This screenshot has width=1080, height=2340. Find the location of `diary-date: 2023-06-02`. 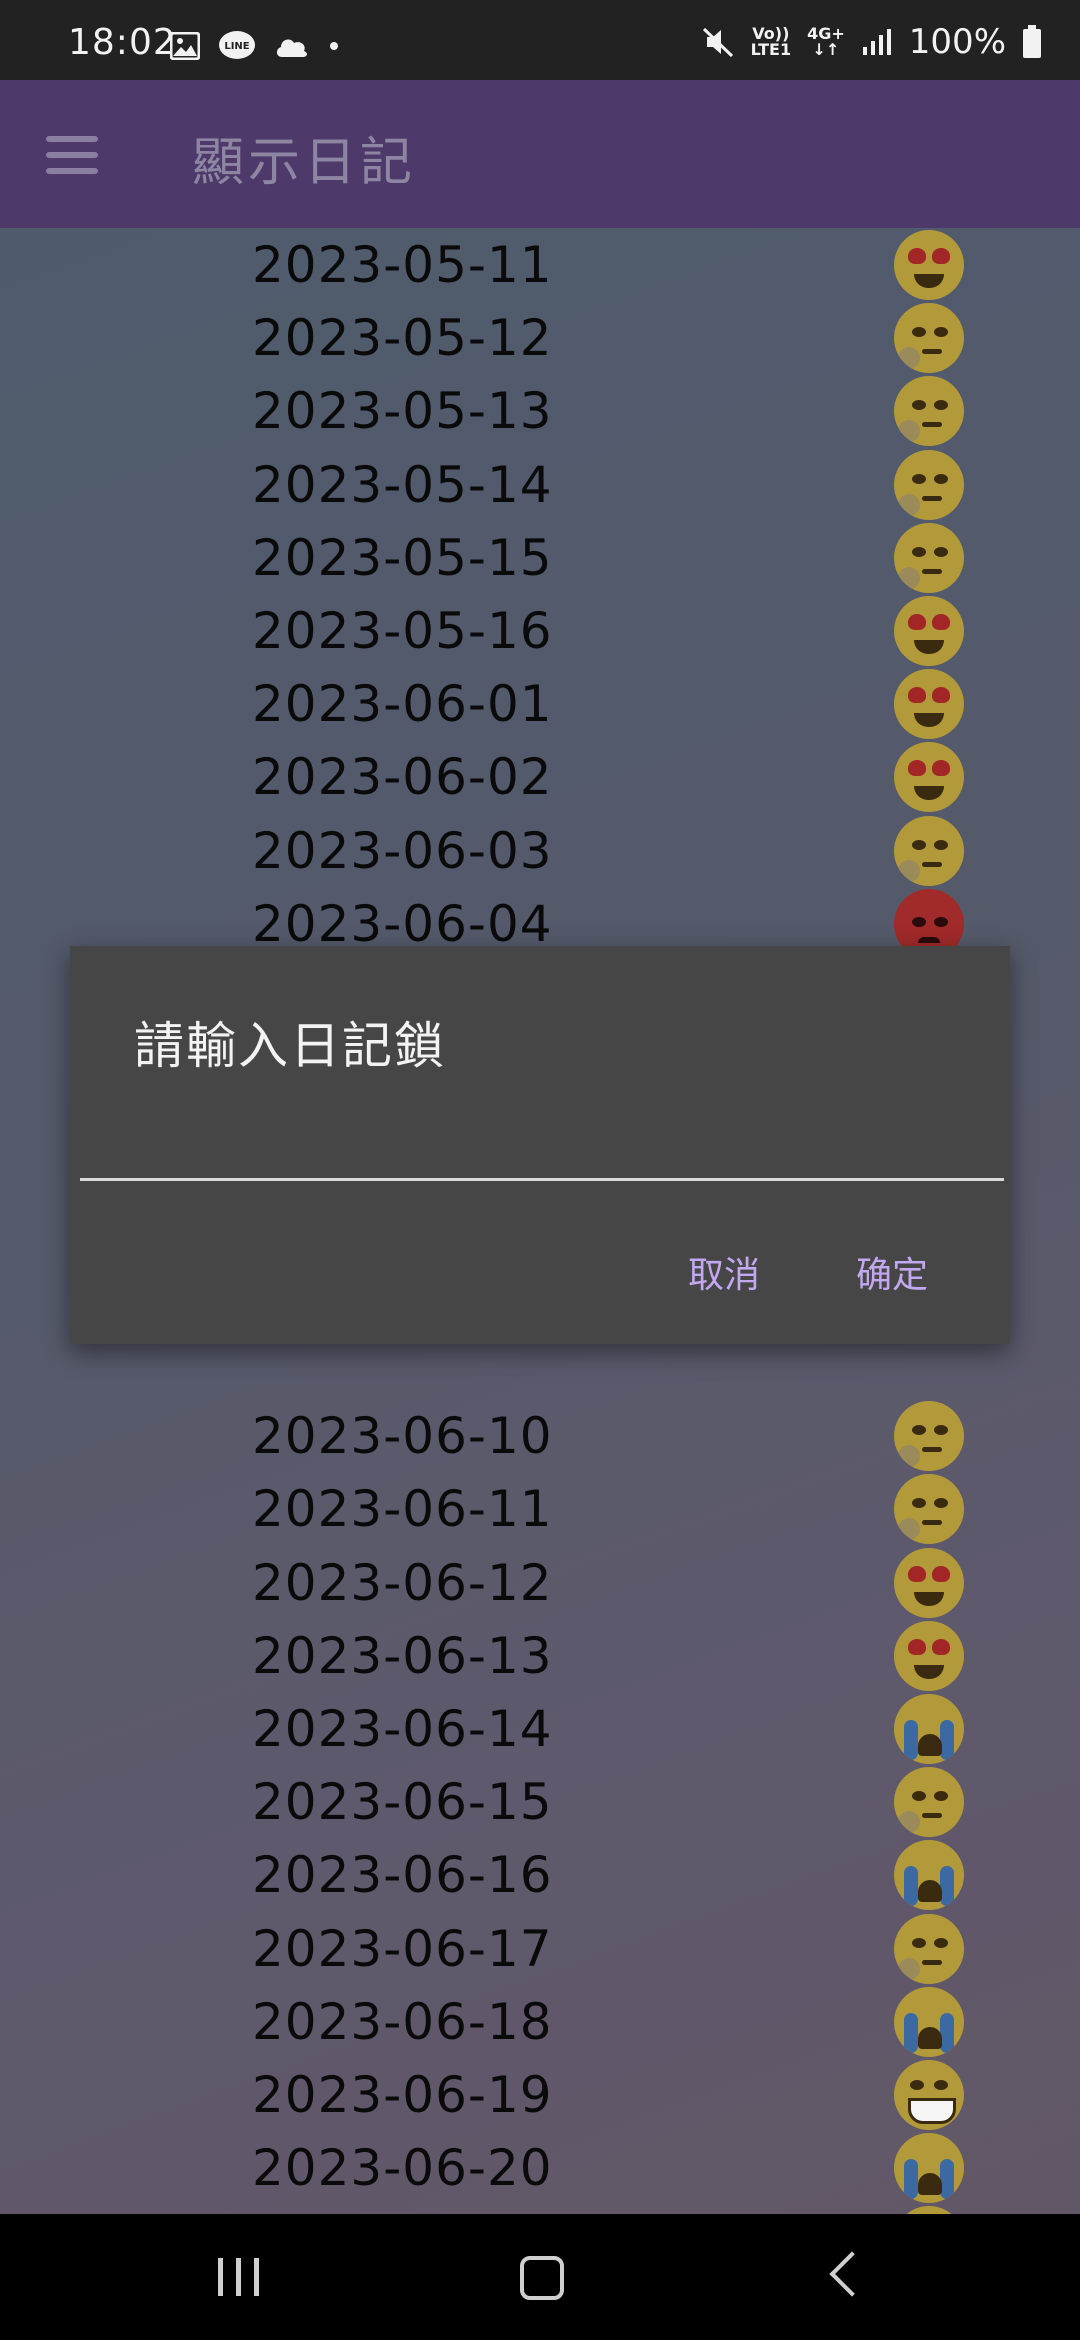

diary-date: 2023-06-02 is located at coordinates (402, 777).